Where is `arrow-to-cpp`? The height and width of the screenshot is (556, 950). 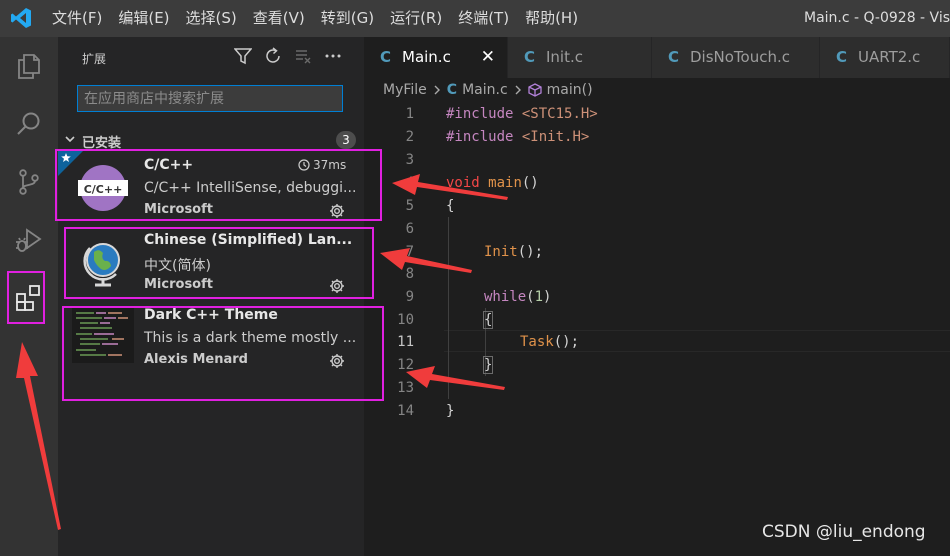 arrow-to-cpp is located at coordinates (450, 187).